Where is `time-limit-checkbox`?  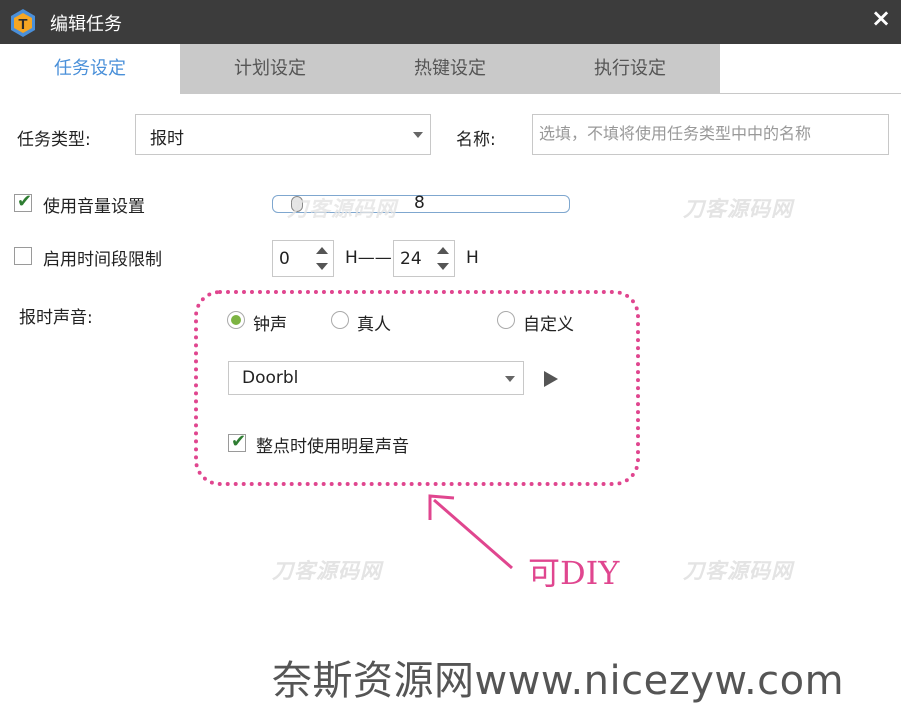
time-limit-checkbox is located at coordinates (23, 256).